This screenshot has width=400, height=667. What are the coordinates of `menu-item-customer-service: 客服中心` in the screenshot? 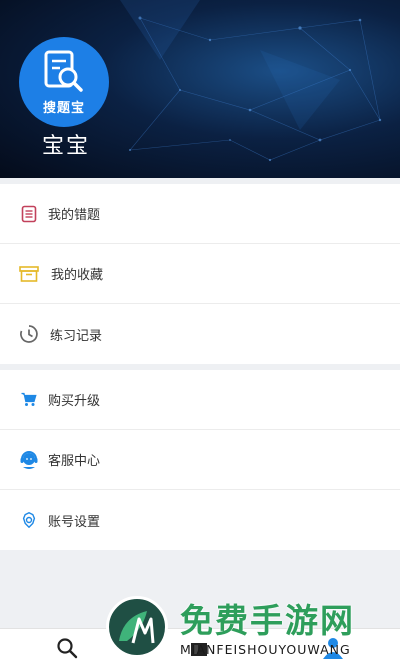 It's located at (200, 460).